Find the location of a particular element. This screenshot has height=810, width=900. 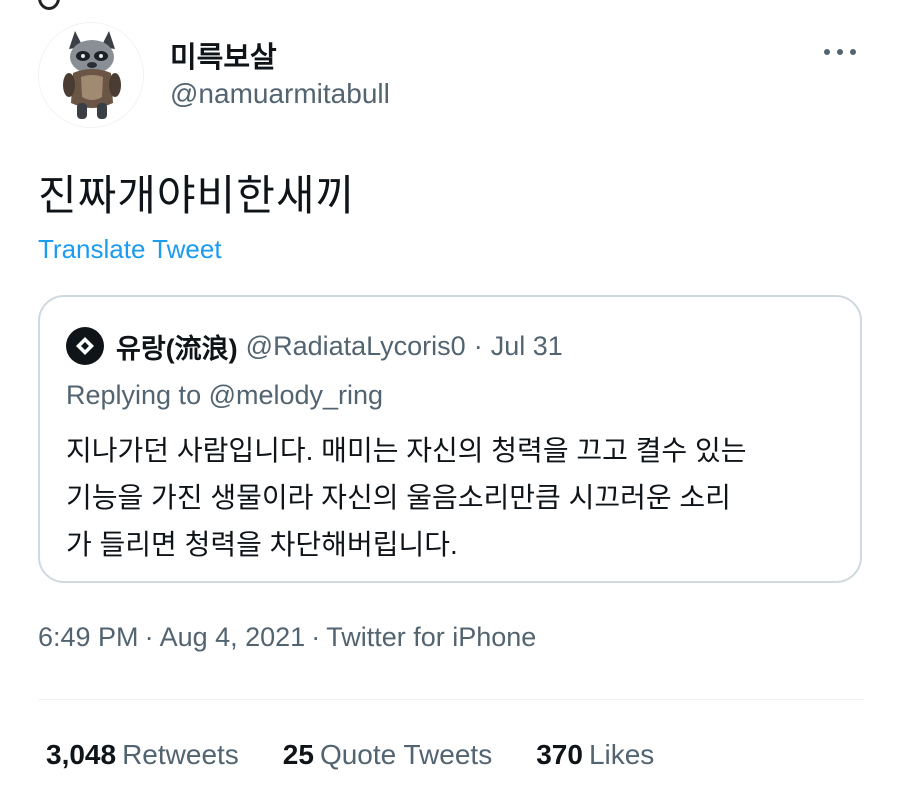

retweets-stat: 3,048 Retweets is located at coordinates (142, 755).